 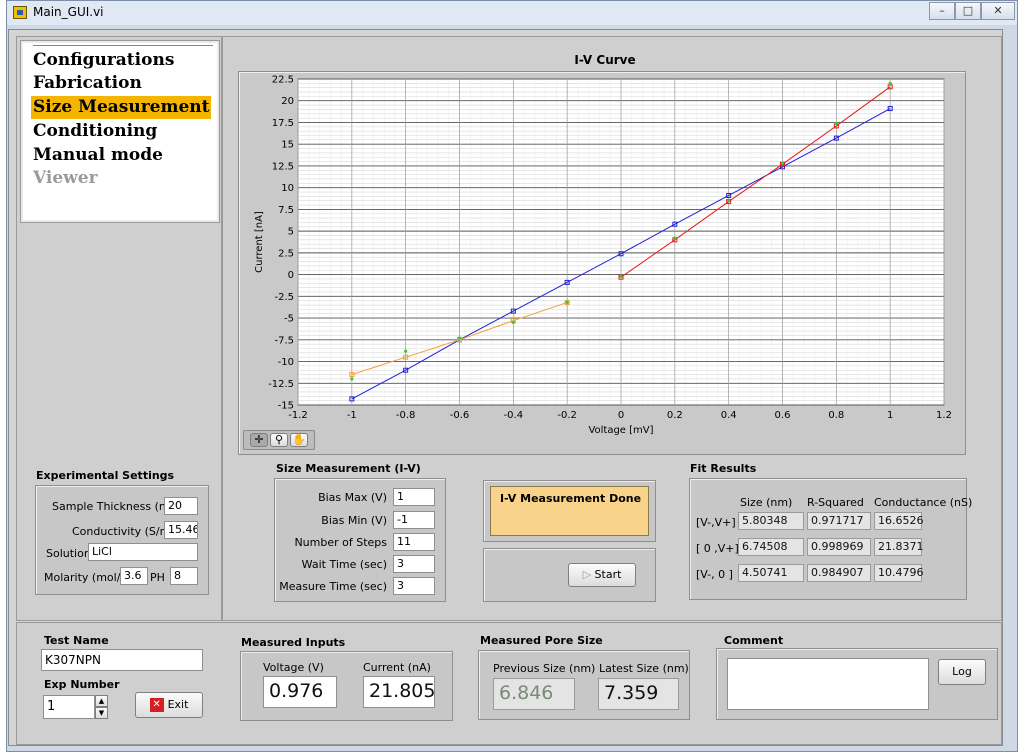 What do you see at coordinates (968, 11) in the screenshot?
I see `restore-button: □` at bounding box center [968, 11].